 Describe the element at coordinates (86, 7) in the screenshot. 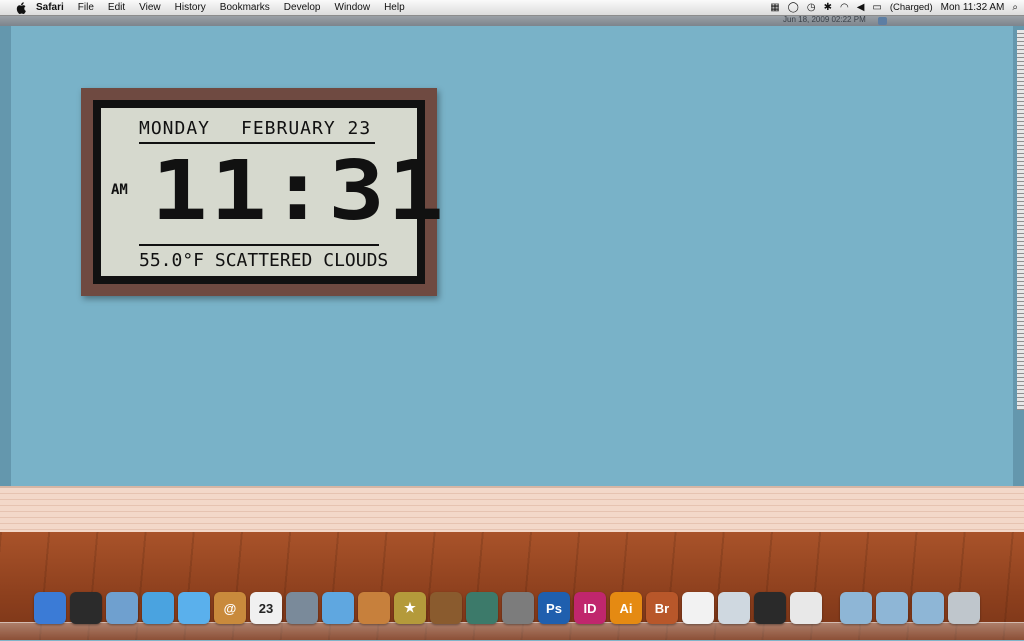

I see `menu-file: File` at that location.